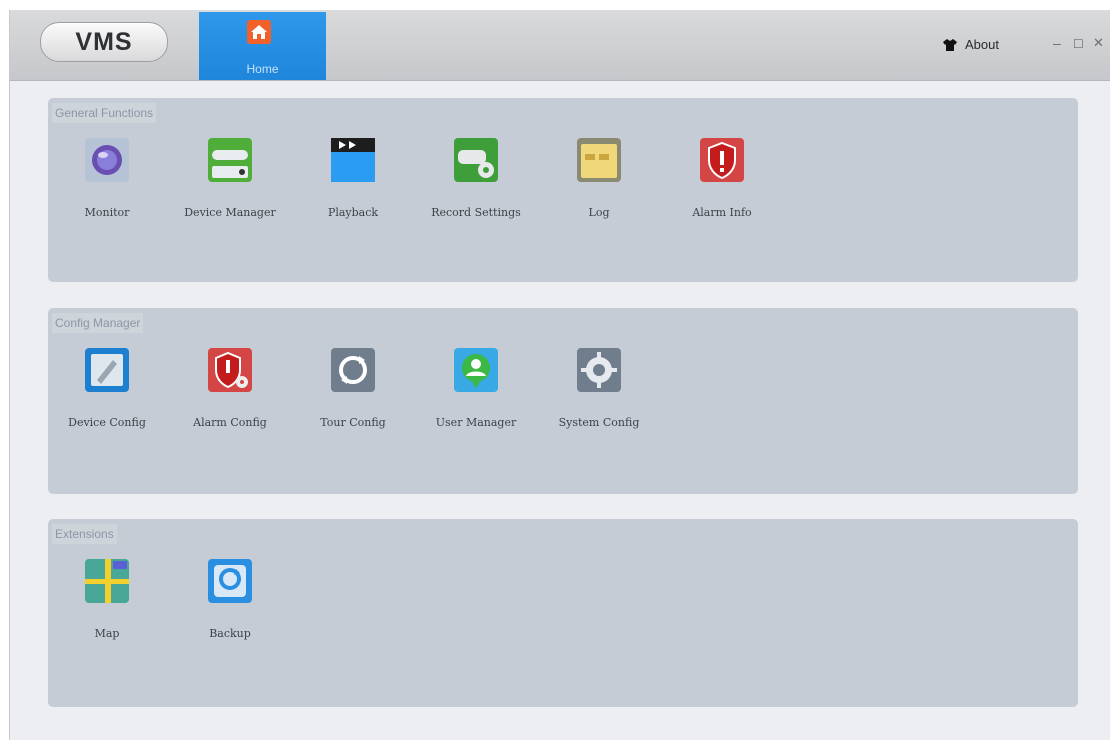 Image resolution: width=1110 pixels, height=740 pixels. I want to click on vms-logo: VMS, so click(104, 42).